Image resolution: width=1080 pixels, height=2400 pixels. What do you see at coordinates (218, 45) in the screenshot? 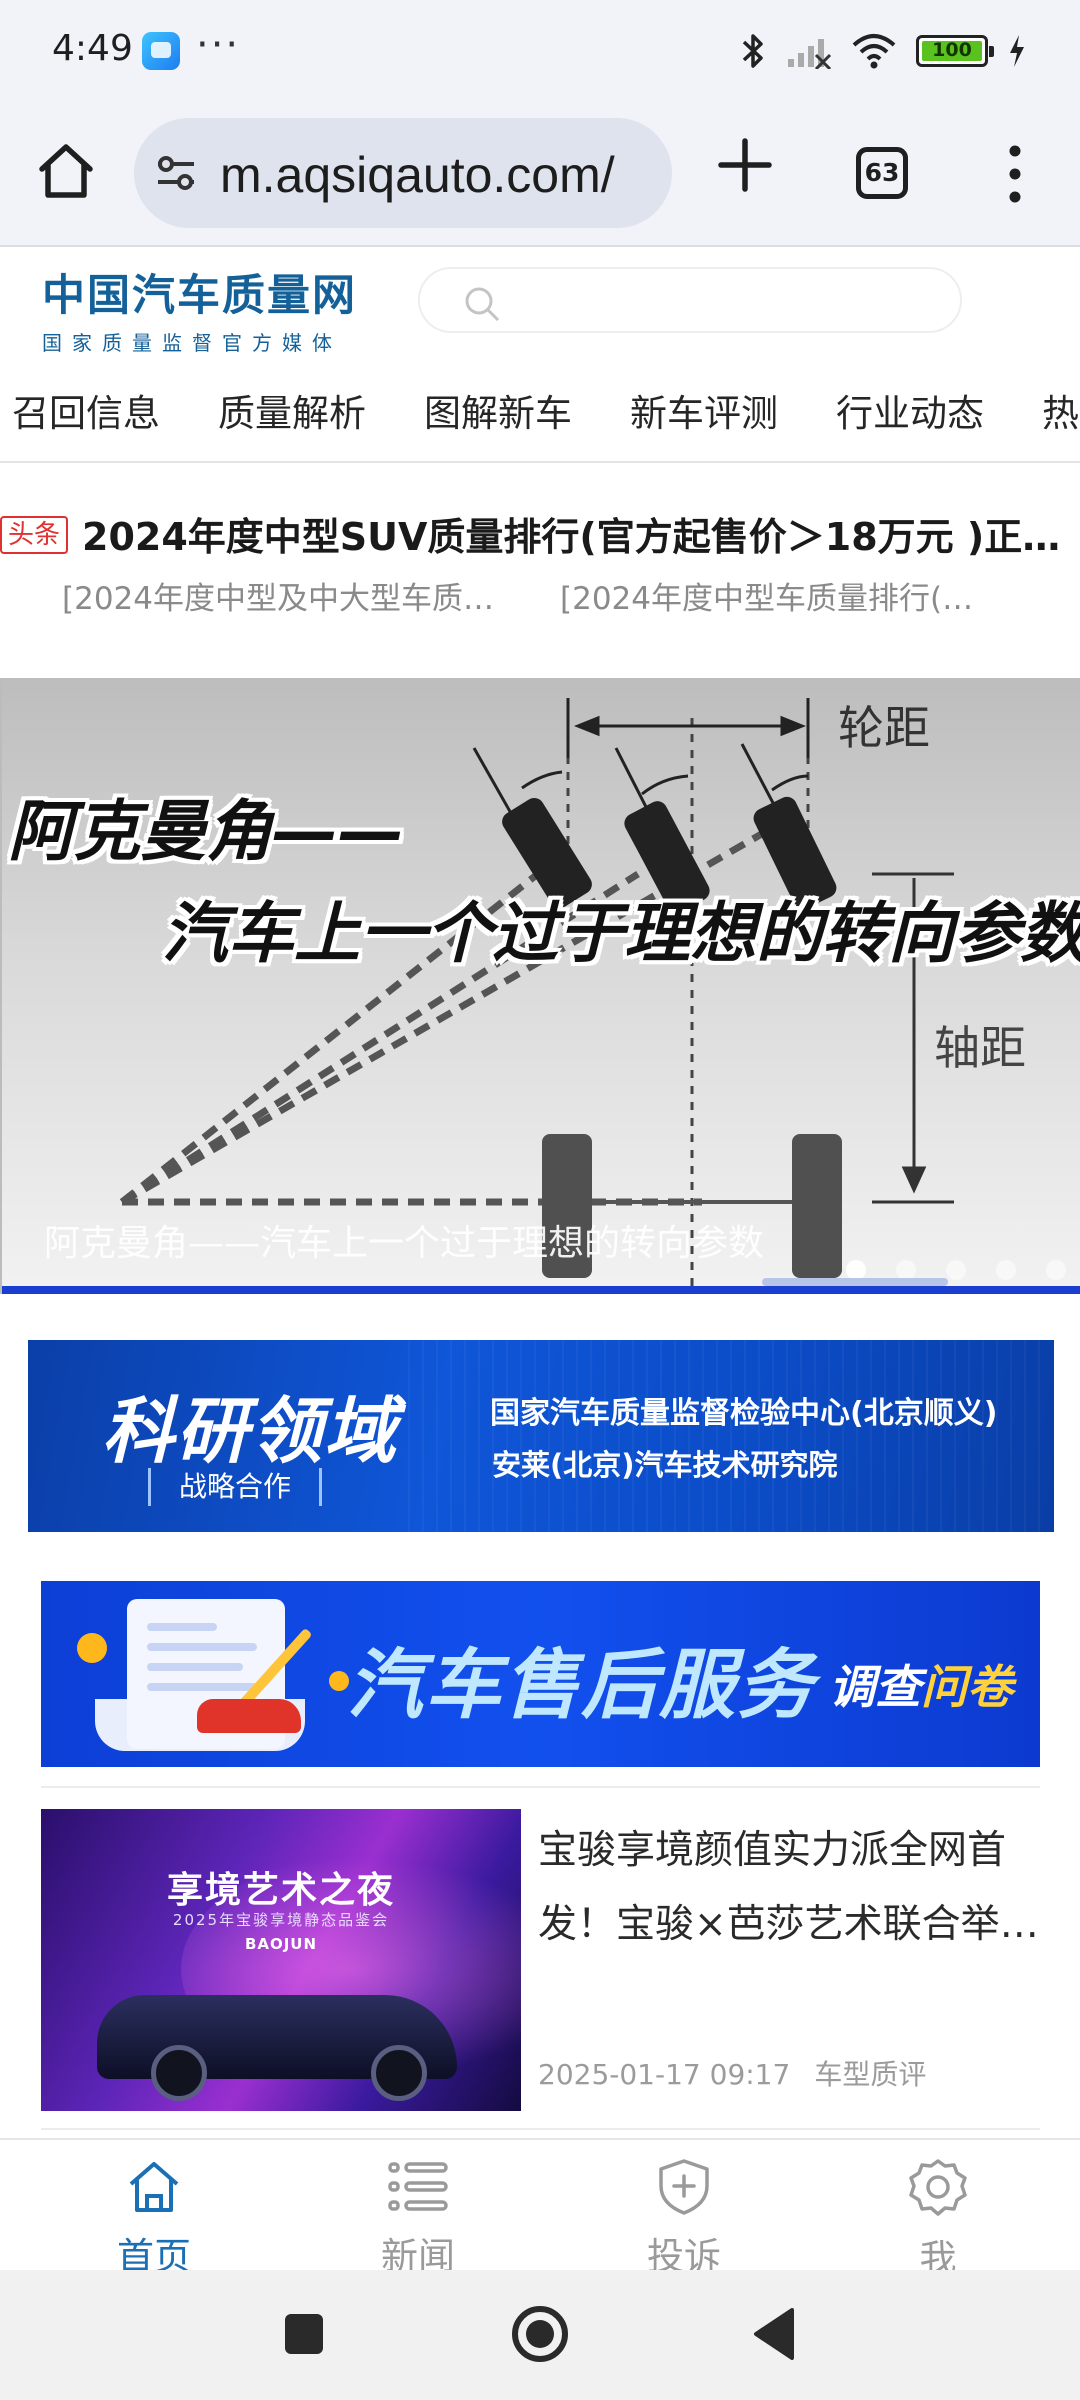
I see `status-overflow: ···` at bounding box center [218, 45].